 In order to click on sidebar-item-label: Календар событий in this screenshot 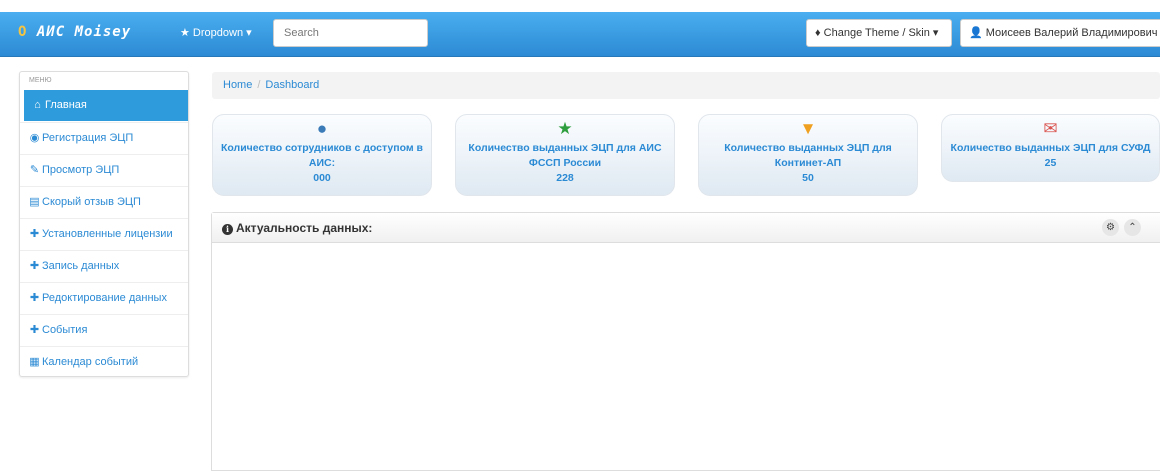, I will do `click(90, 362)`.